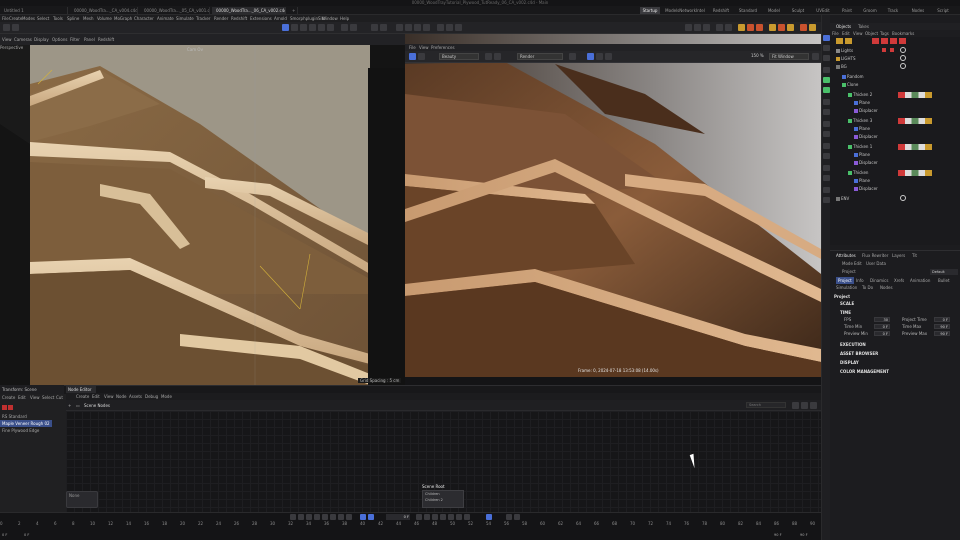 The height and width of the screenshot is (540, 960). I want to click on ne-menu-node: Node, so click(121, 396).